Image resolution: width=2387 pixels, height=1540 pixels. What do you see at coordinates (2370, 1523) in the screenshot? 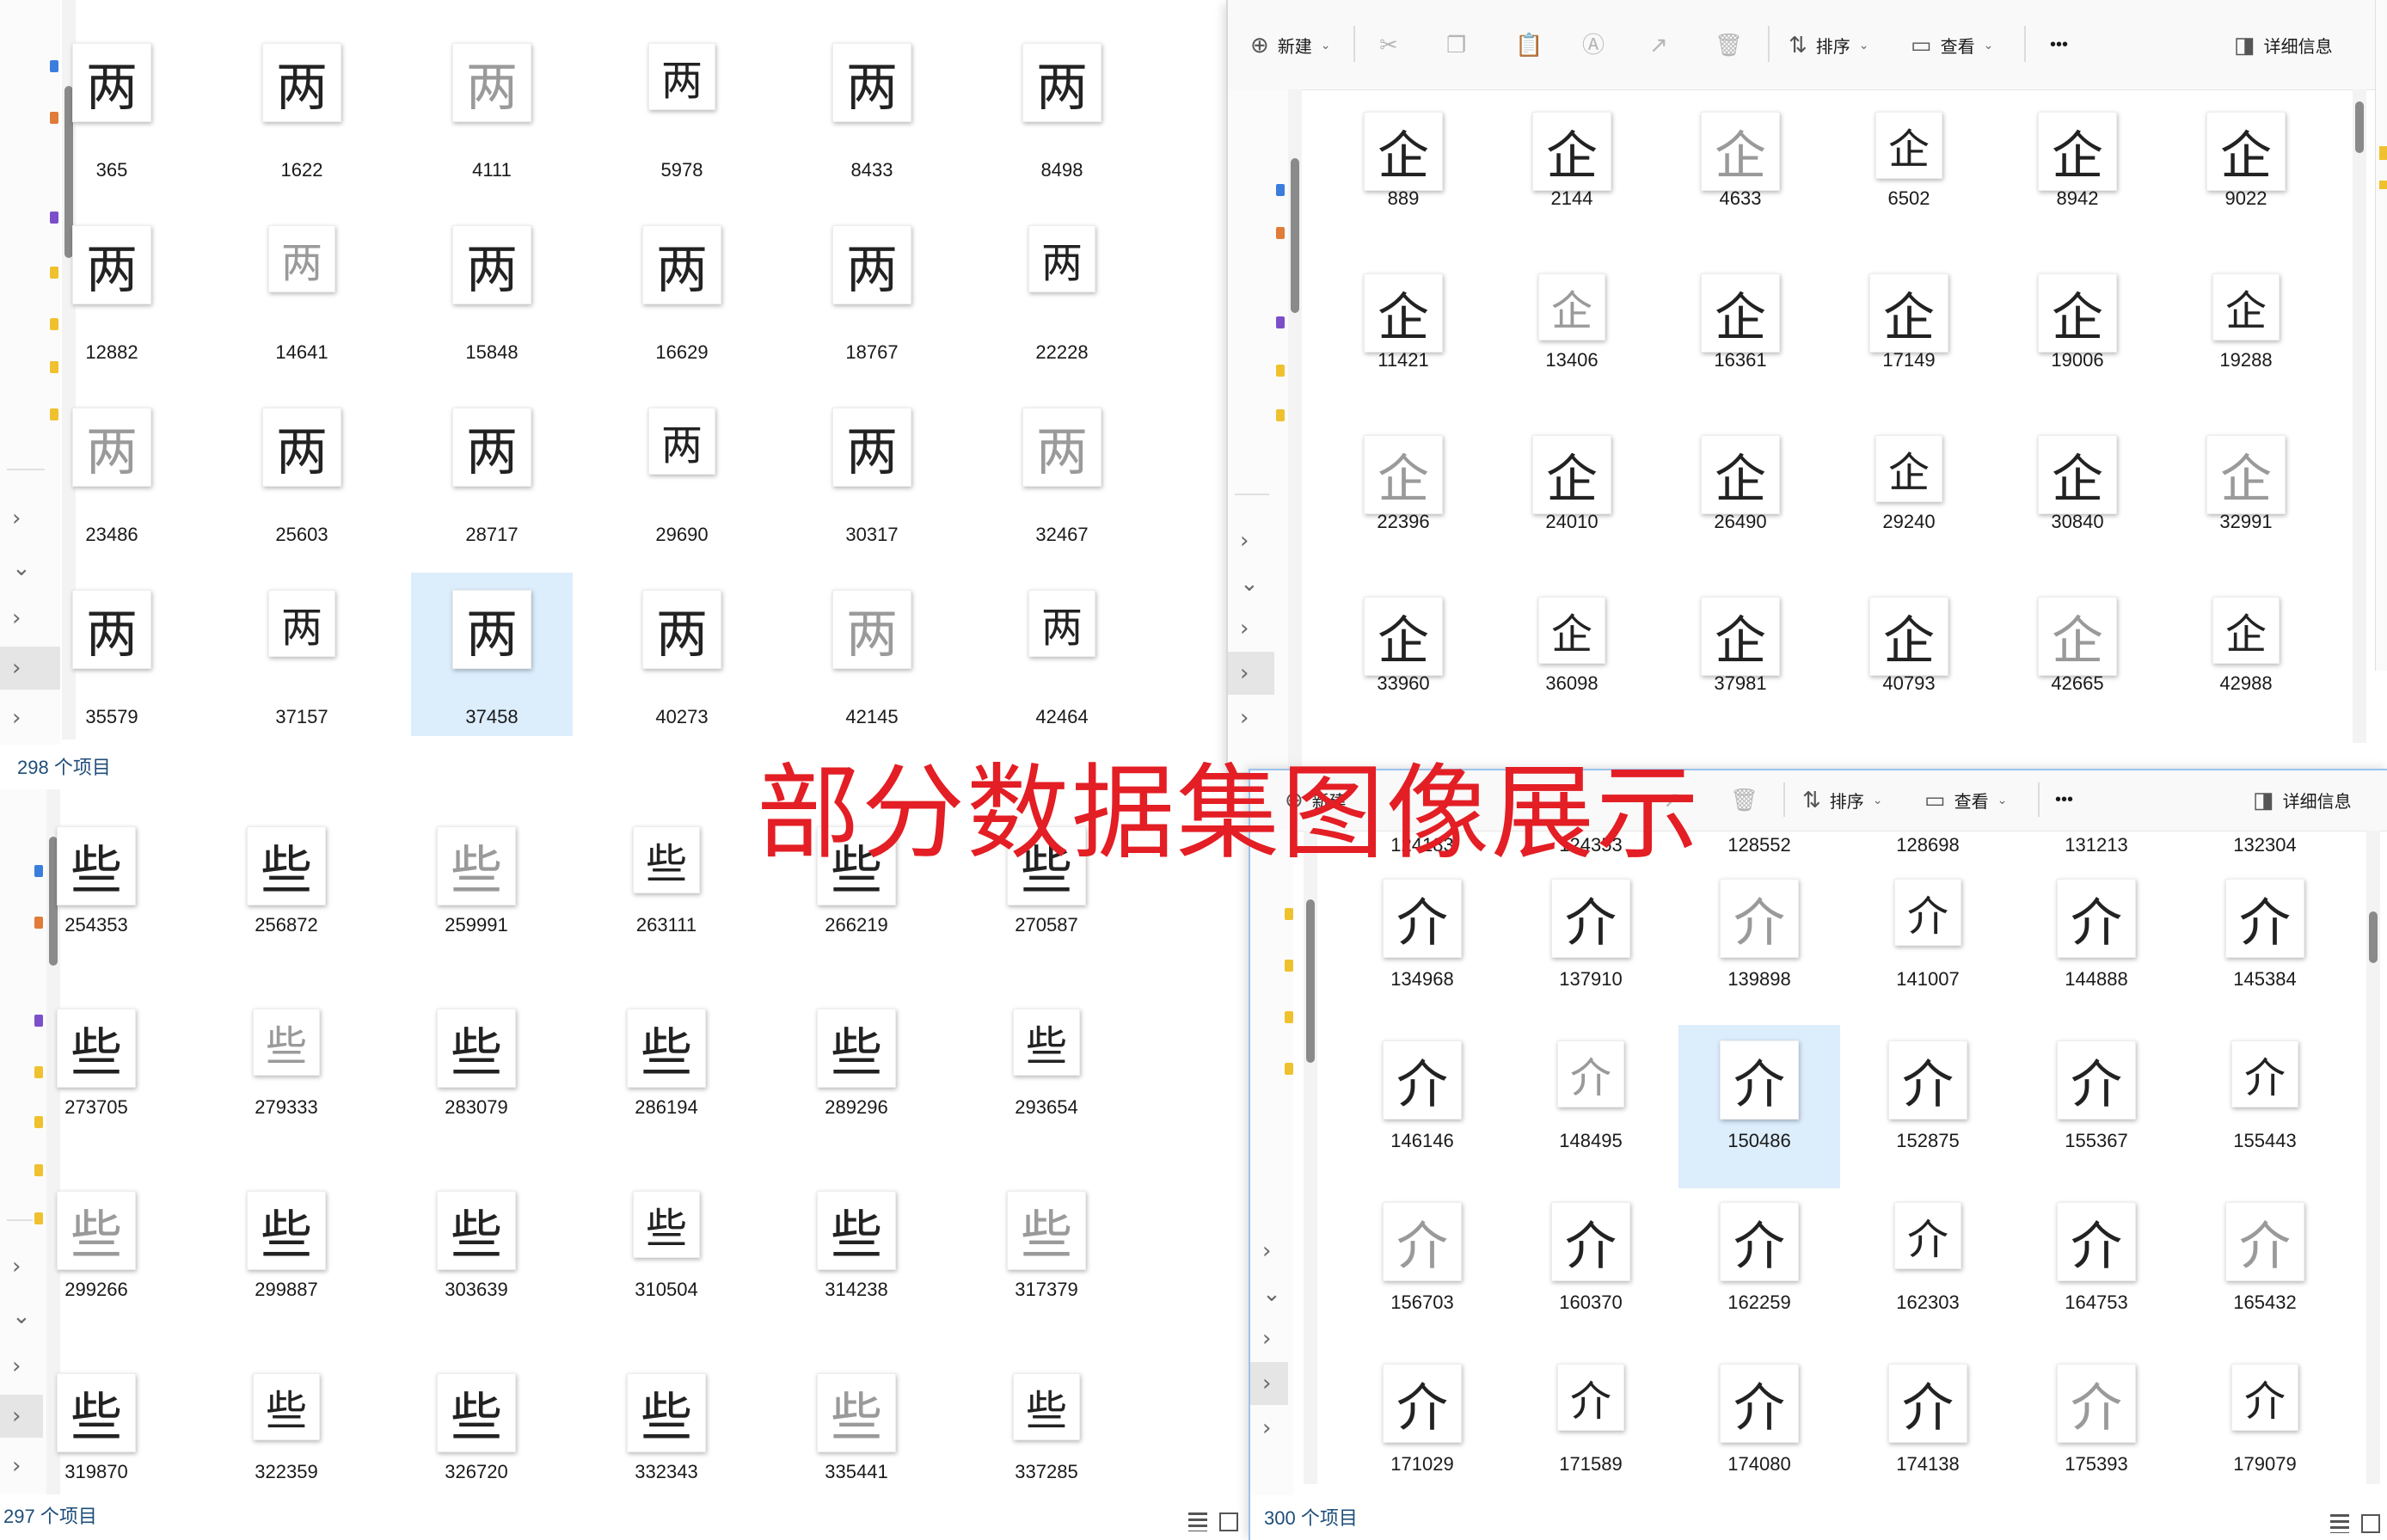
I see `large-icons-view-icon` at bounding box center [2370, 1523].